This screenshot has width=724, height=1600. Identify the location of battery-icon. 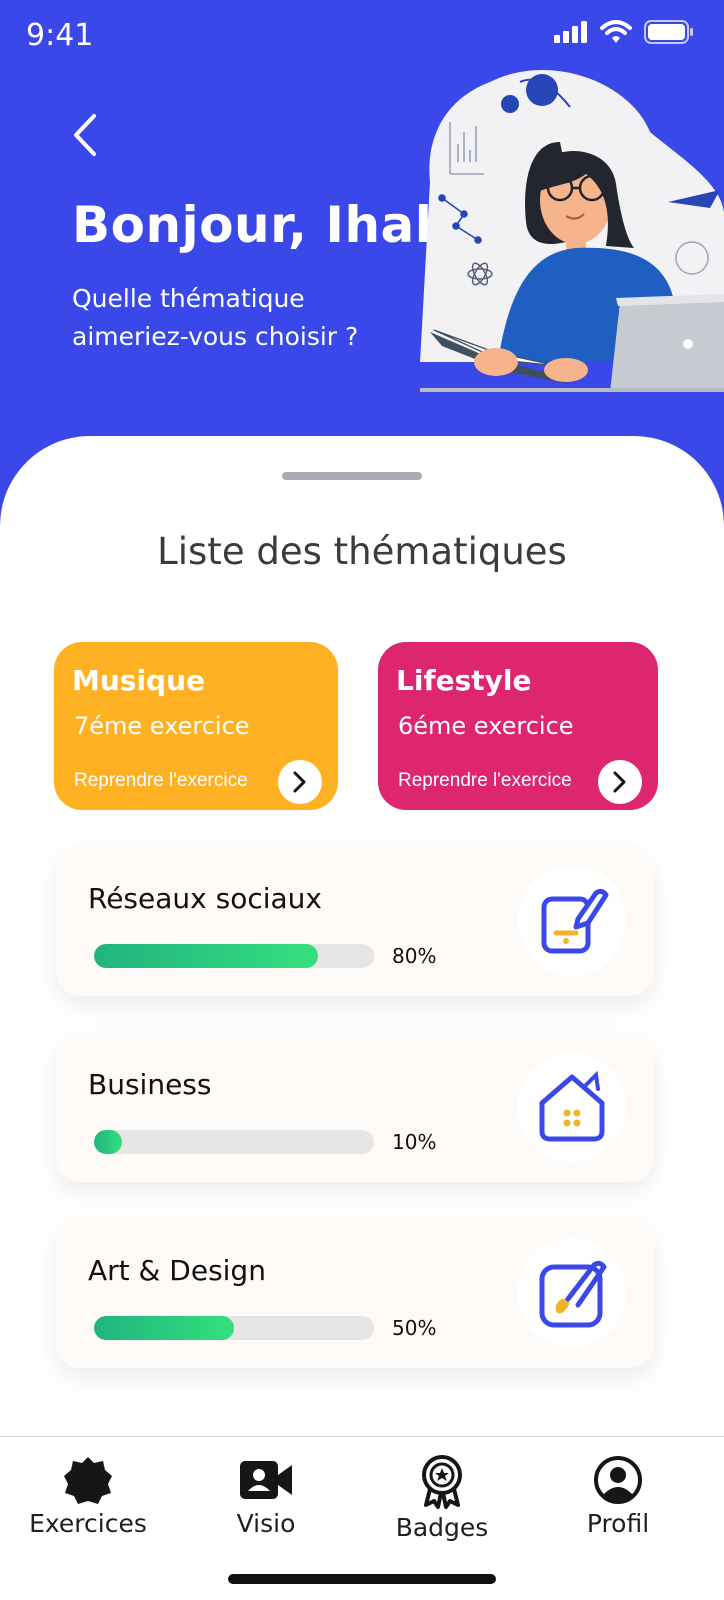
(668, 32).